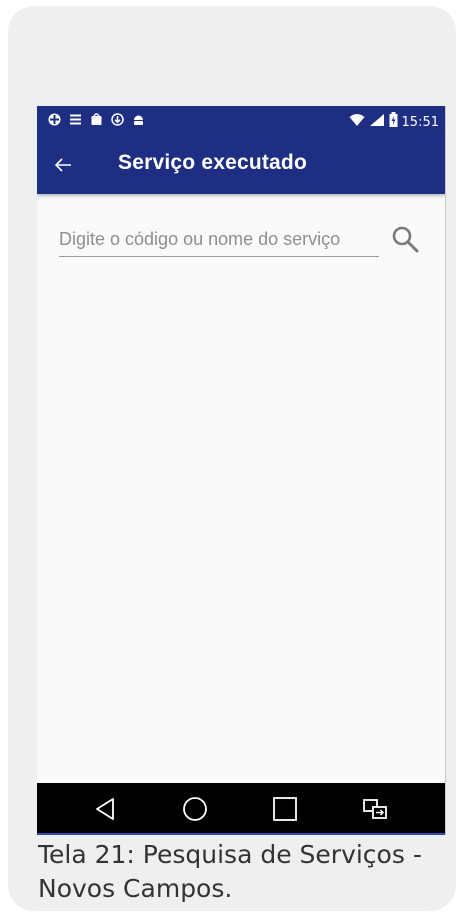  I want to click on signal-icon, so click(377, 123).